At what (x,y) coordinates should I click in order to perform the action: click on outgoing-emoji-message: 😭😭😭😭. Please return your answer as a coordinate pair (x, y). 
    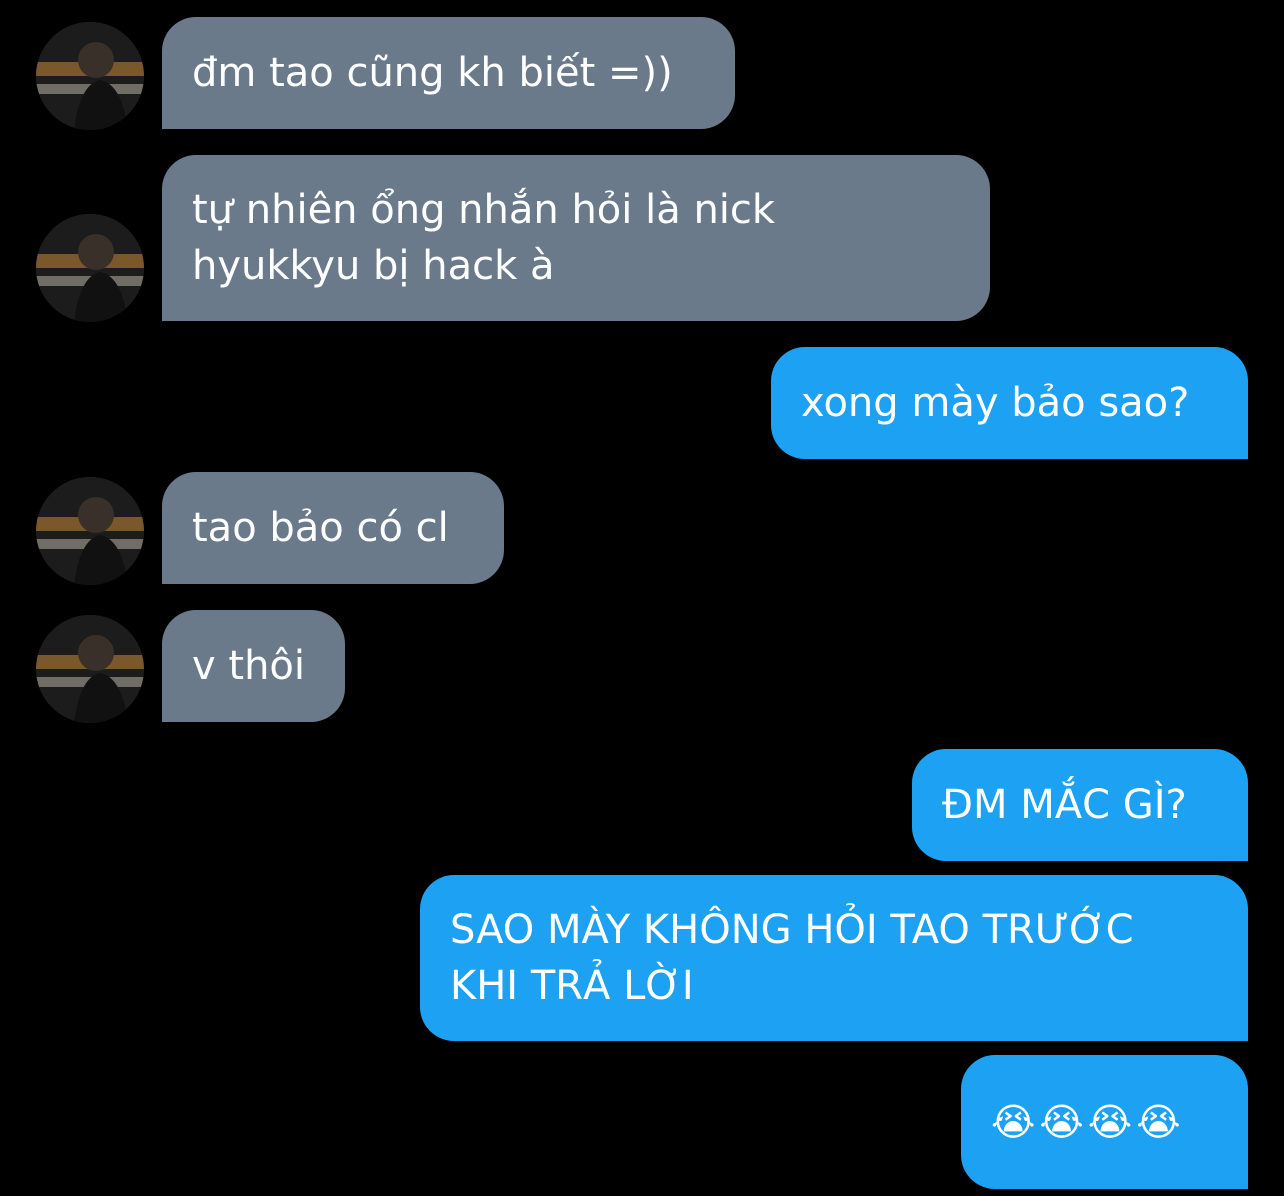
    Looking at the image, I should click on (1104, 1122).